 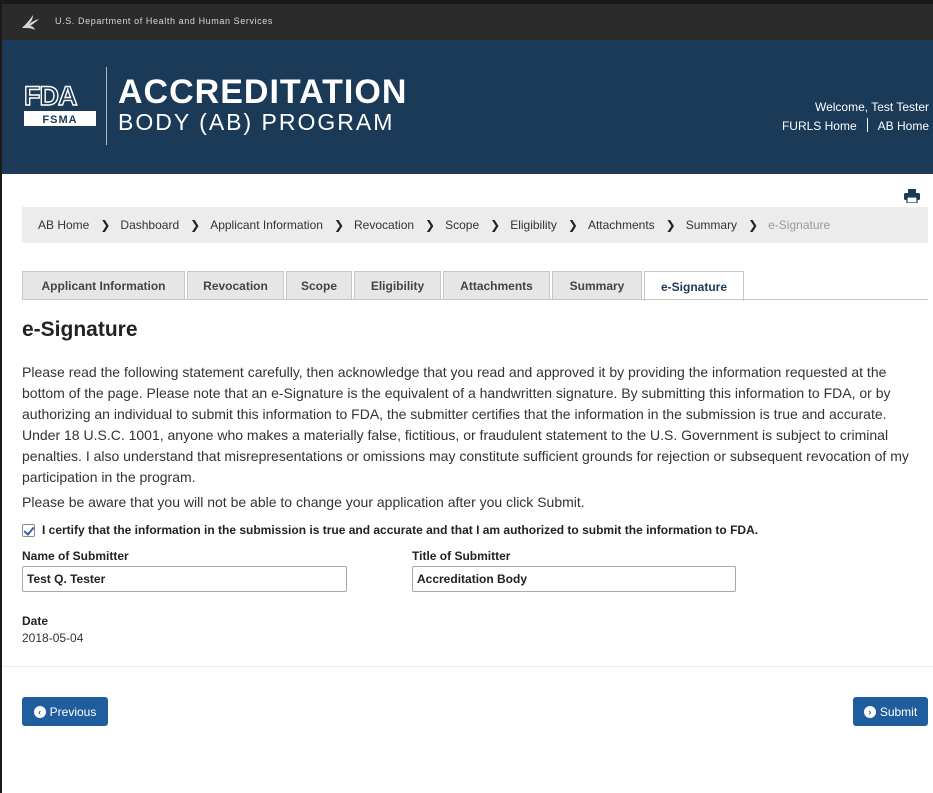 I want to click on submit-button: › Submit, so click(x=890, y=711).